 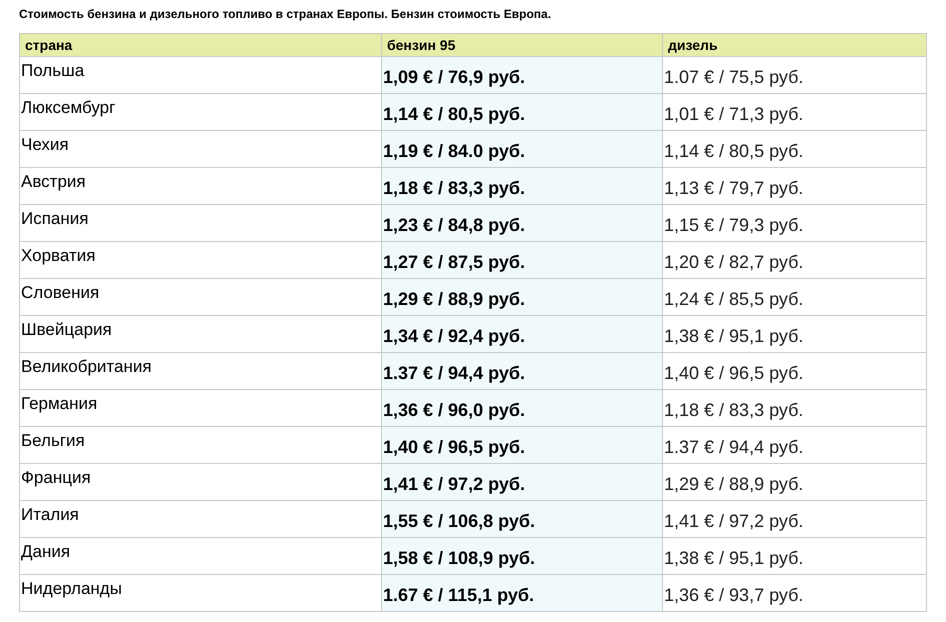 What do you see at coordinates (201, 371) in the screenshot?
I see `table-cell: Великобритания` at bounding box center [201, 371].